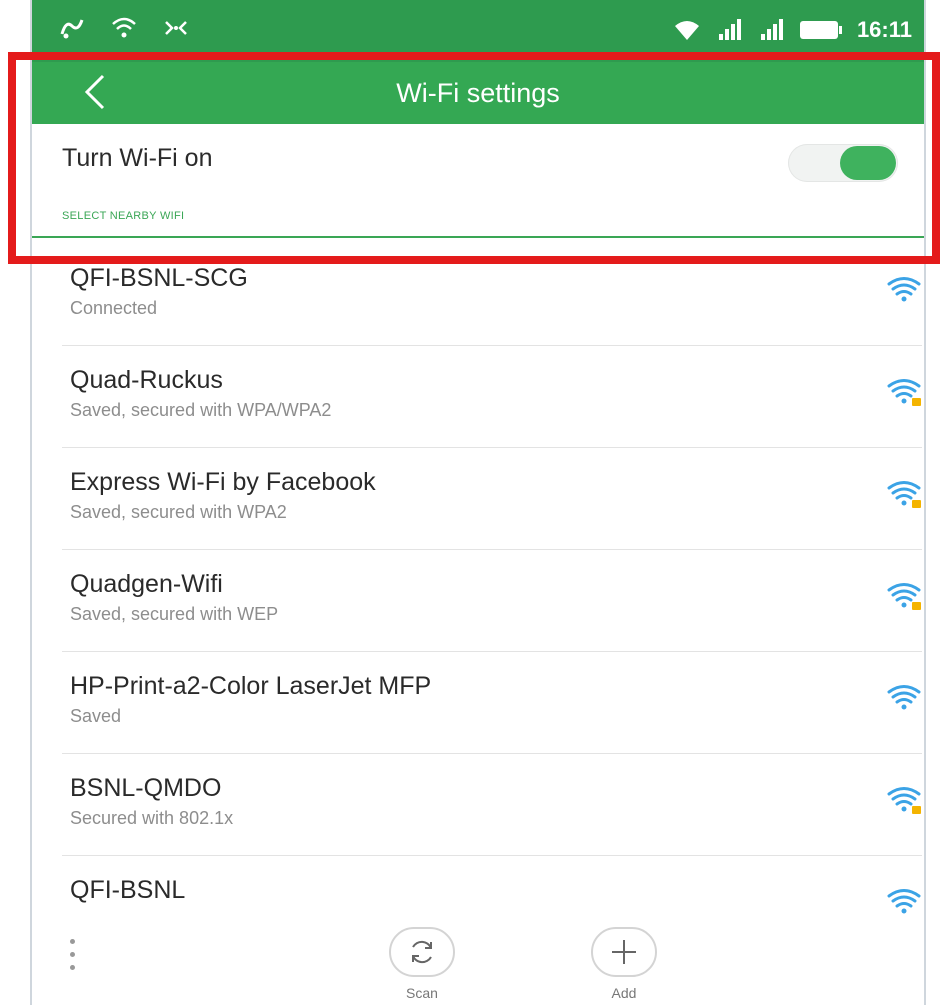 The width and height of the screenshot is (946, 1005). What do you see at coordinates (124, 27) in the screenshot?
I see `wifi-hotspot-icon` at bounding box center [124, 27].